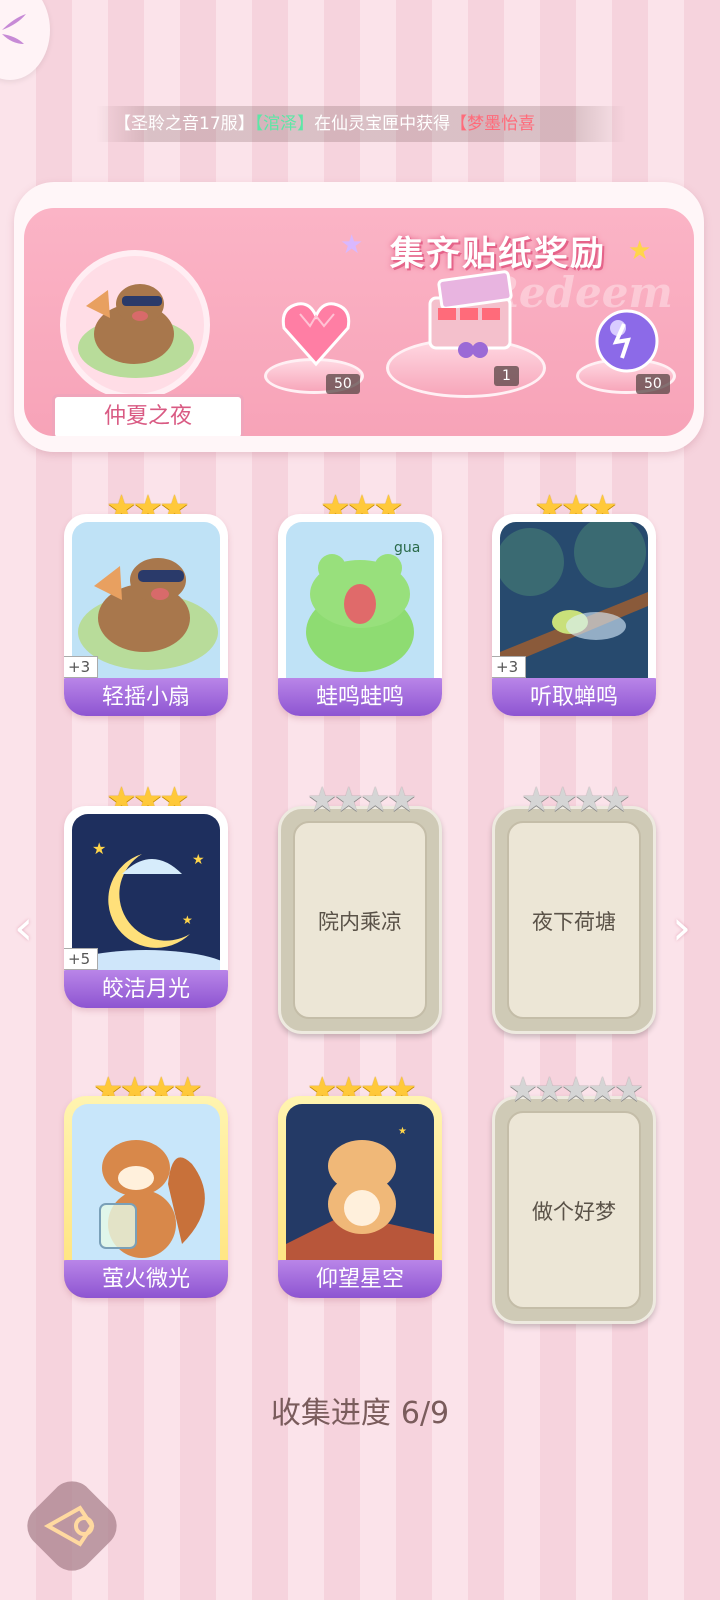 Image resolution: width=720 pixels, height=1600 pixels. I want to click on card-frame: gua 蛙鸣蛙鸣, so click(360, 615).